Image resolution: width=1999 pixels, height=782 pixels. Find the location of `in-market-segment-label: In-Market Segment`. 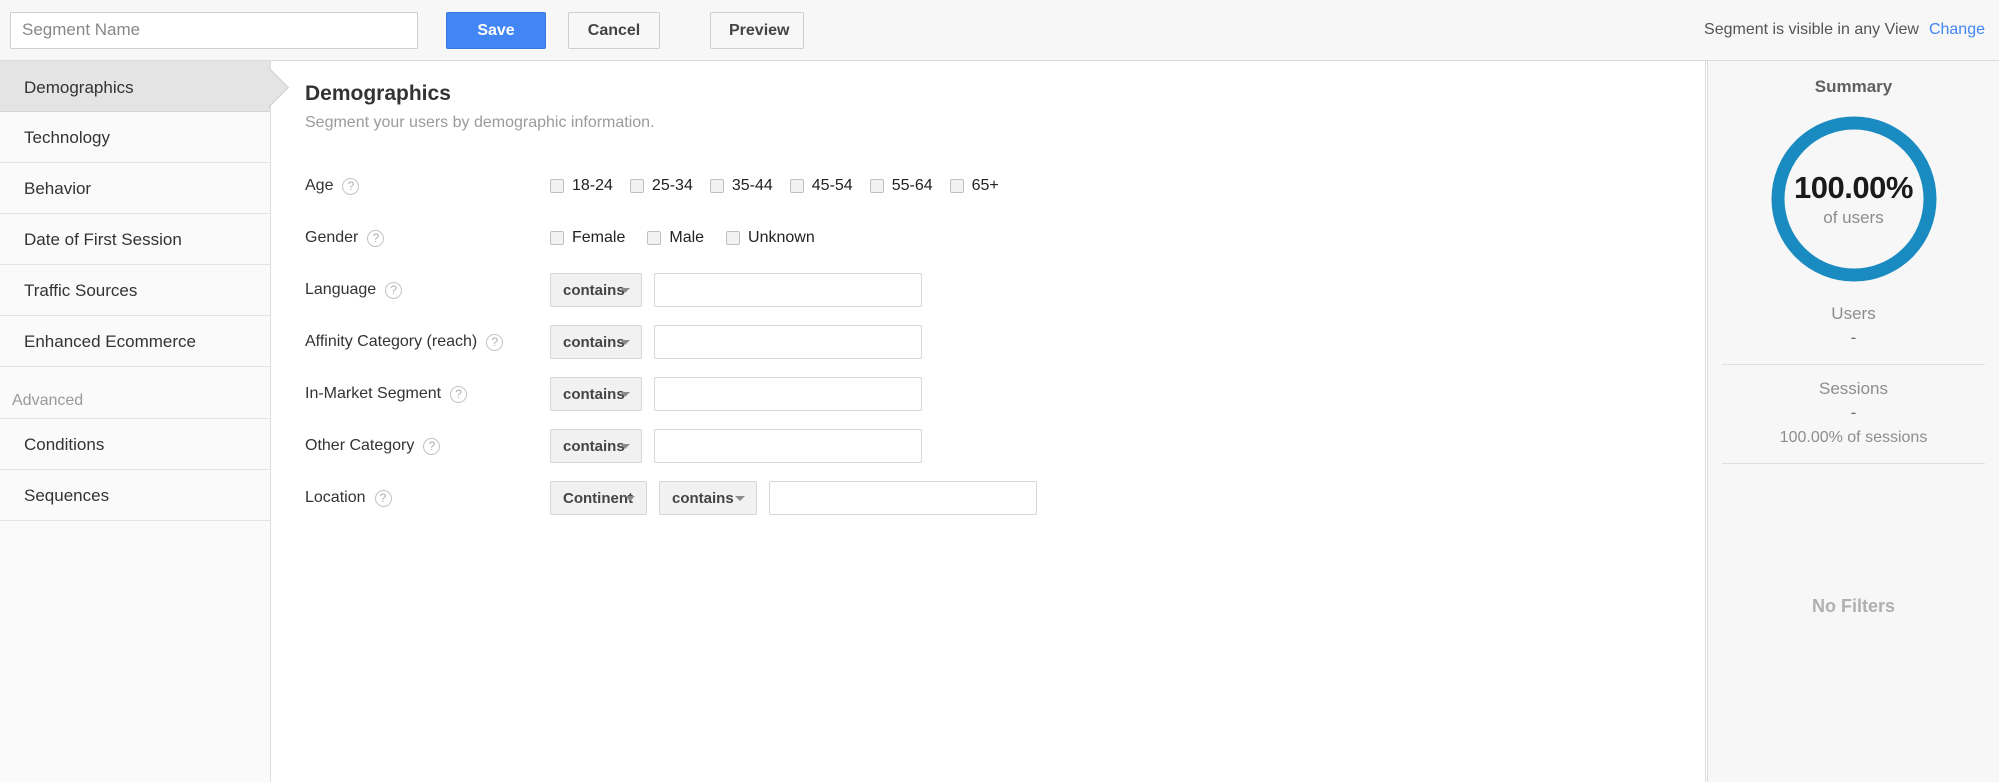

in-market-segment-label: In-Market Segment is located at coordinates (373, 393).